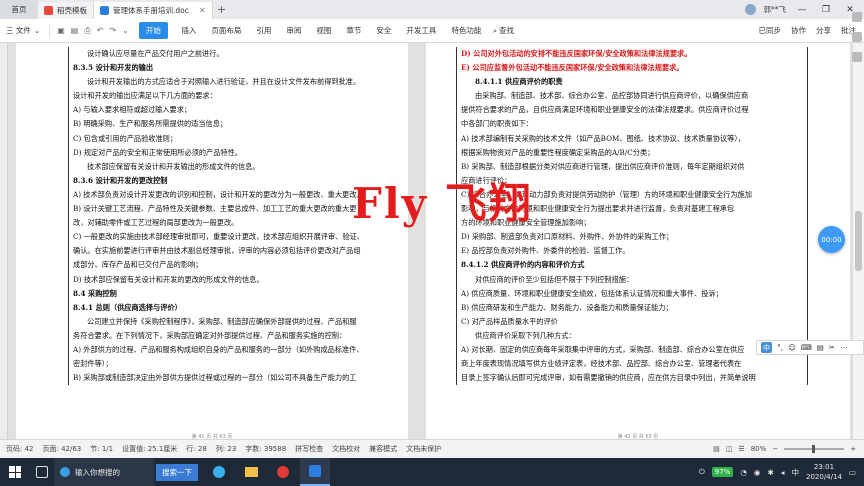  What do you see at coordinates (632, 96) in the screenshot?
I see `document-line: 由采购部、制造部、技术部、综合办公室、品控部协同进行供应商评价，以确保供应商` at bounding box center [632, 96].